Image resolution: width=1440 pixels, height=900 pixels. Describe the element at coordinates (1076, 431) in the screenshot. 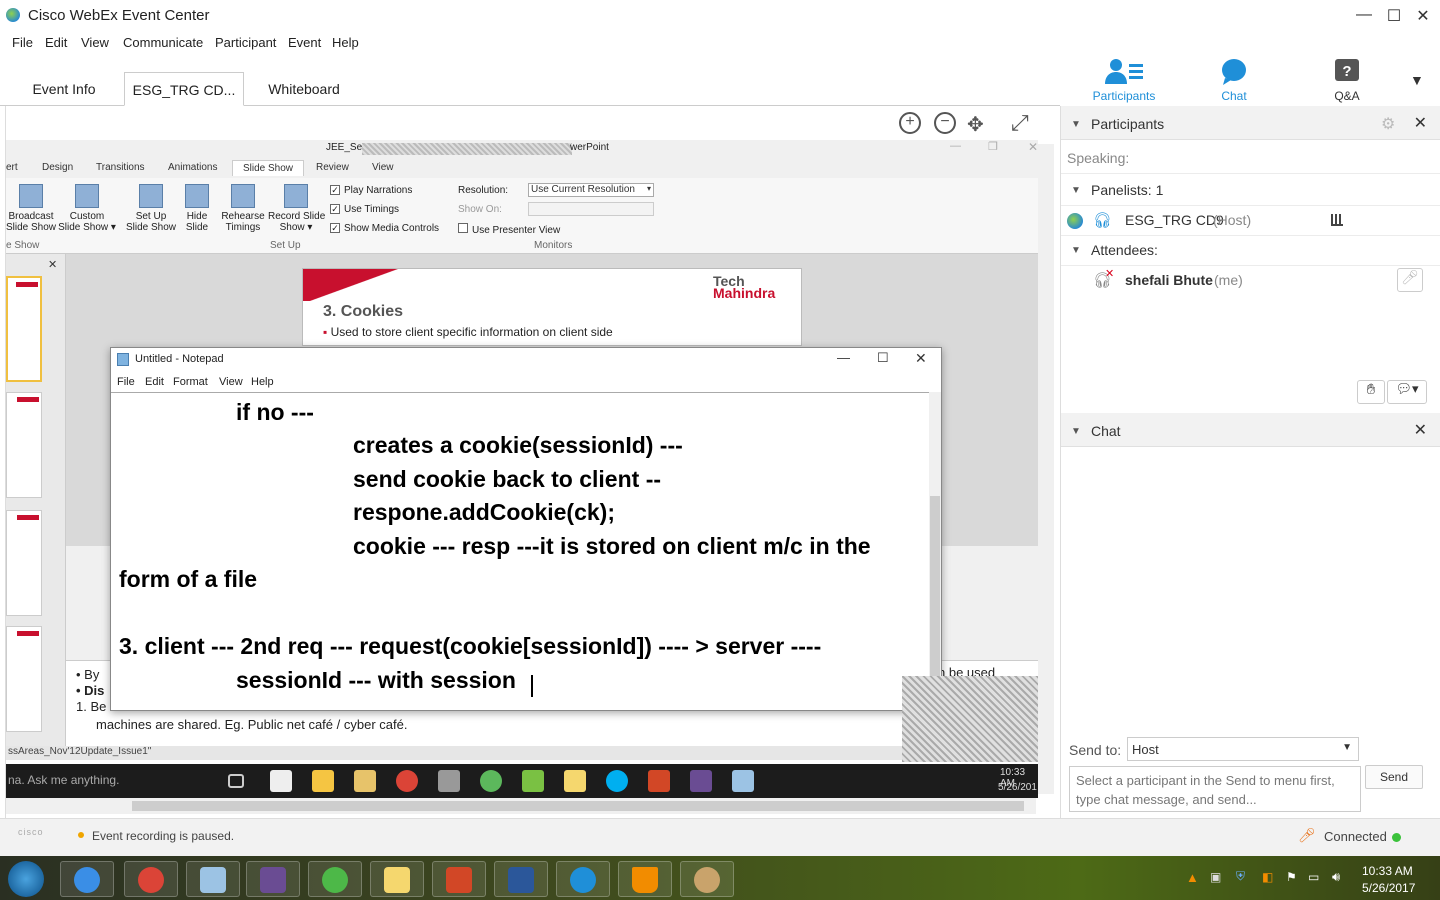

I see `chat-collapse-icon: ▼` at that location.